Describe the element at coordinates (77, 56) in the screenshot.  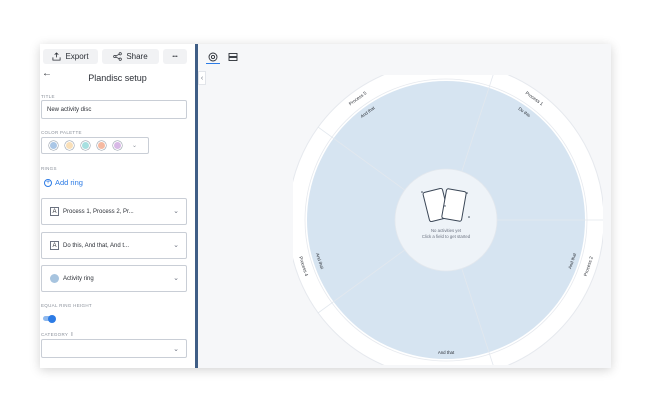
I see `export-label: Export` at that location.